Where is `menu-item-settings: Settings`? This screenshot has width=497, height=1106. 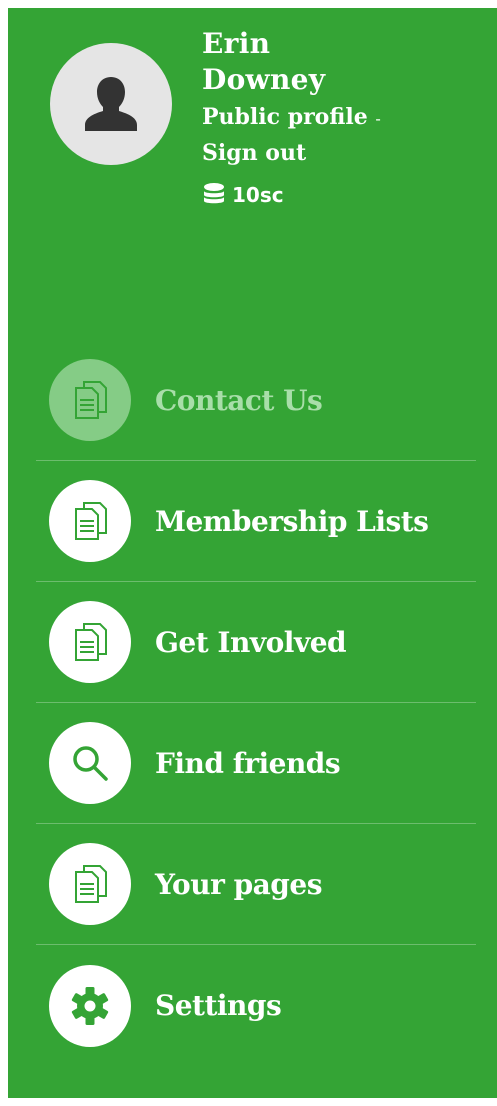
menu-item-settings: Settings is located at coordinates (256, 1005).